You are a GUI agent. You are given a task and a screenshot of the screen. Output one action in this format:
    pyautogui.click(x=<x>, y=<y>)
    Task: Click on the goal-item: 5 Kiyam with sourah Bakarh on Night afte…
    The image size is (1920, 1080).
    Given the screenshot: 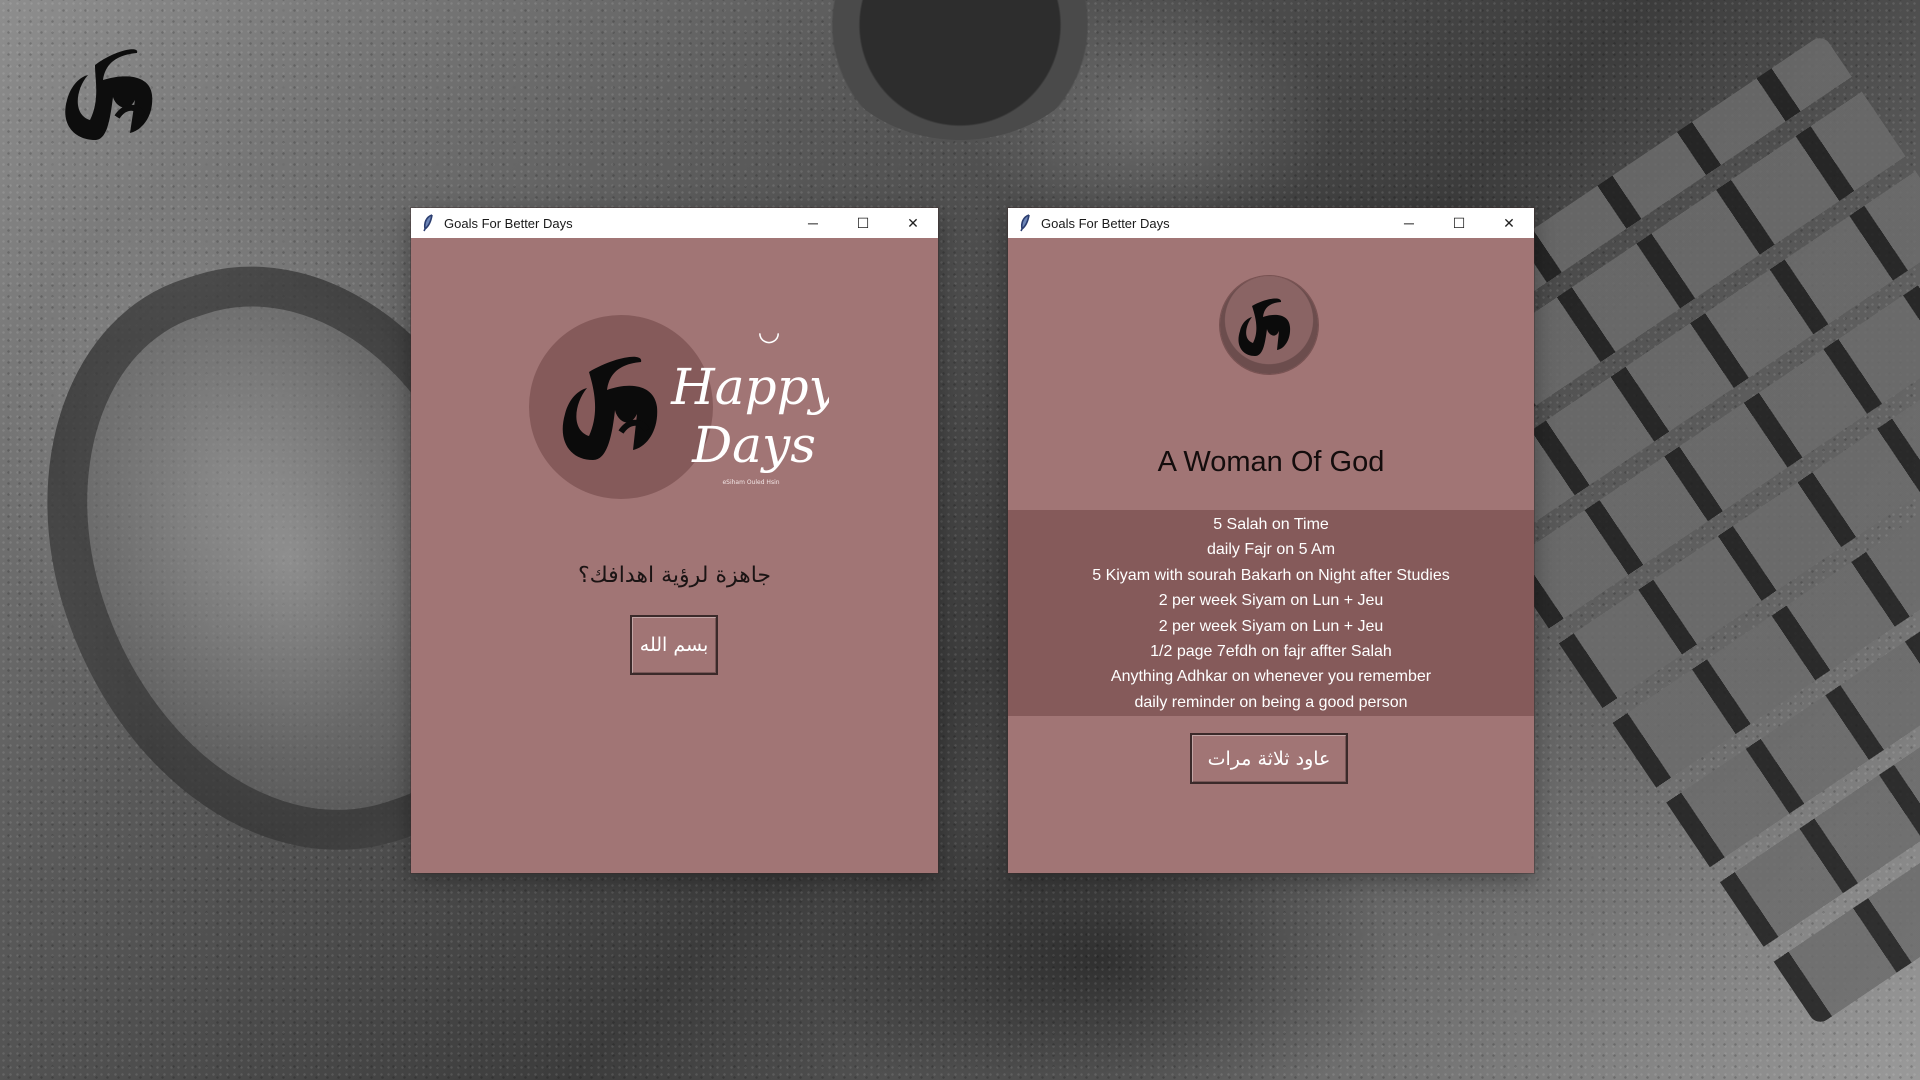 What is the action you would take?
    pyautogui.click(x=1271, y=575)
    